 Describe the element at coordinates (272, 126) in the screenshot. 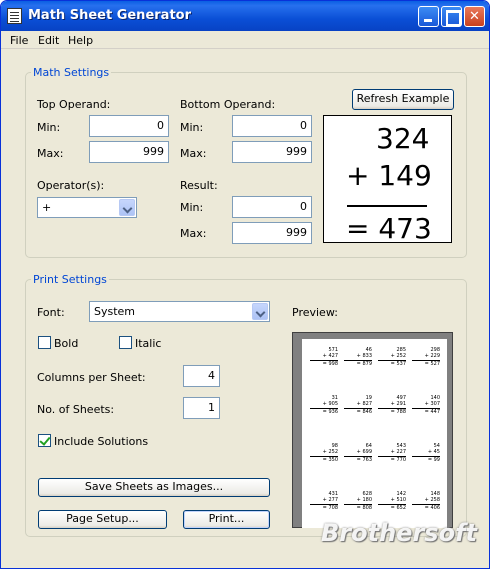

I see `bottom-min-field: 0` at that location.